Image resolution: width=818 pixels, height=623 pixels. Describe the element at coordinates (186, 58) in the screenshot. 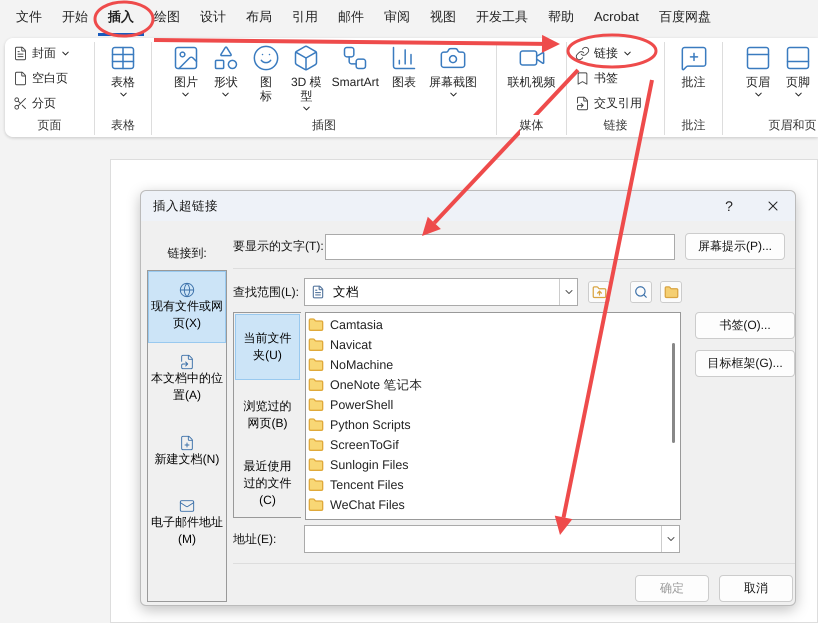

I see `picture-icon` at that location.